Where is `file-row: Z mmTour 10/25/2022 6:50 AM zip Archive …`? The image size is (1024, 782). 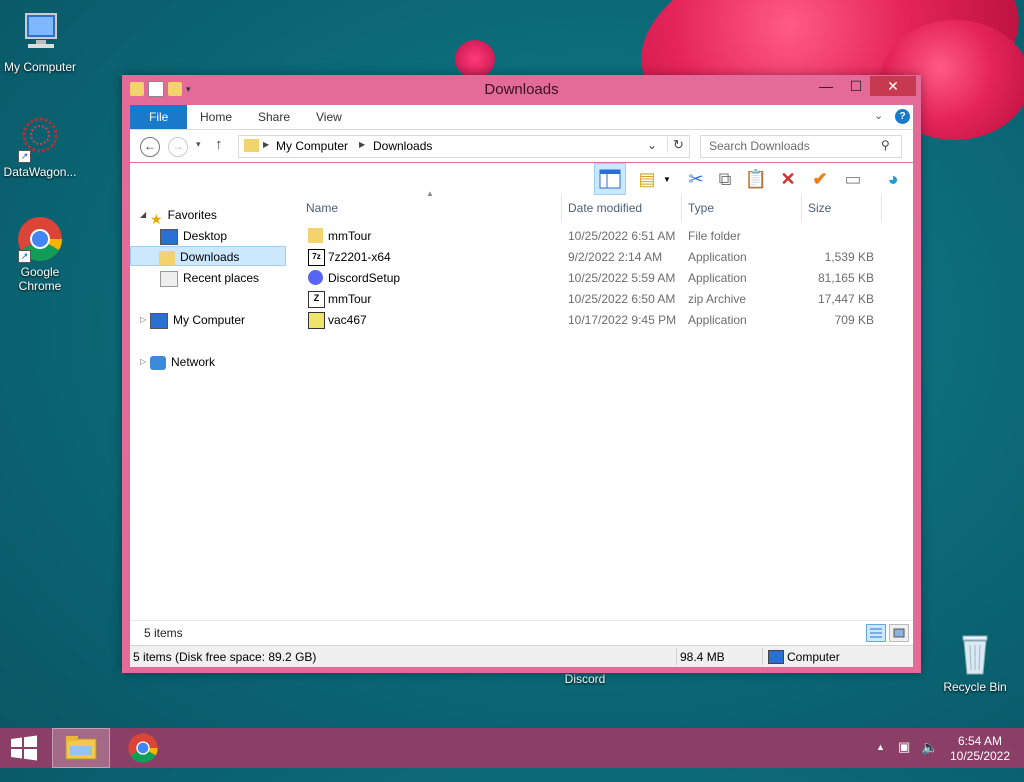 file-row: Z mmTour 10/25/2022 6:50 AM zip Archive … is located at coordinates (598, 299).